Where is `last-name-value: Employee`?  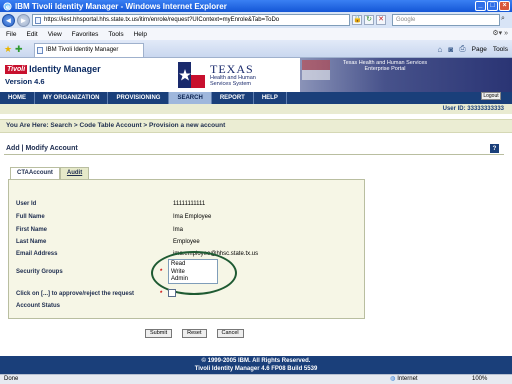
last-name-value: Employee is located at coordinates (186, 242).